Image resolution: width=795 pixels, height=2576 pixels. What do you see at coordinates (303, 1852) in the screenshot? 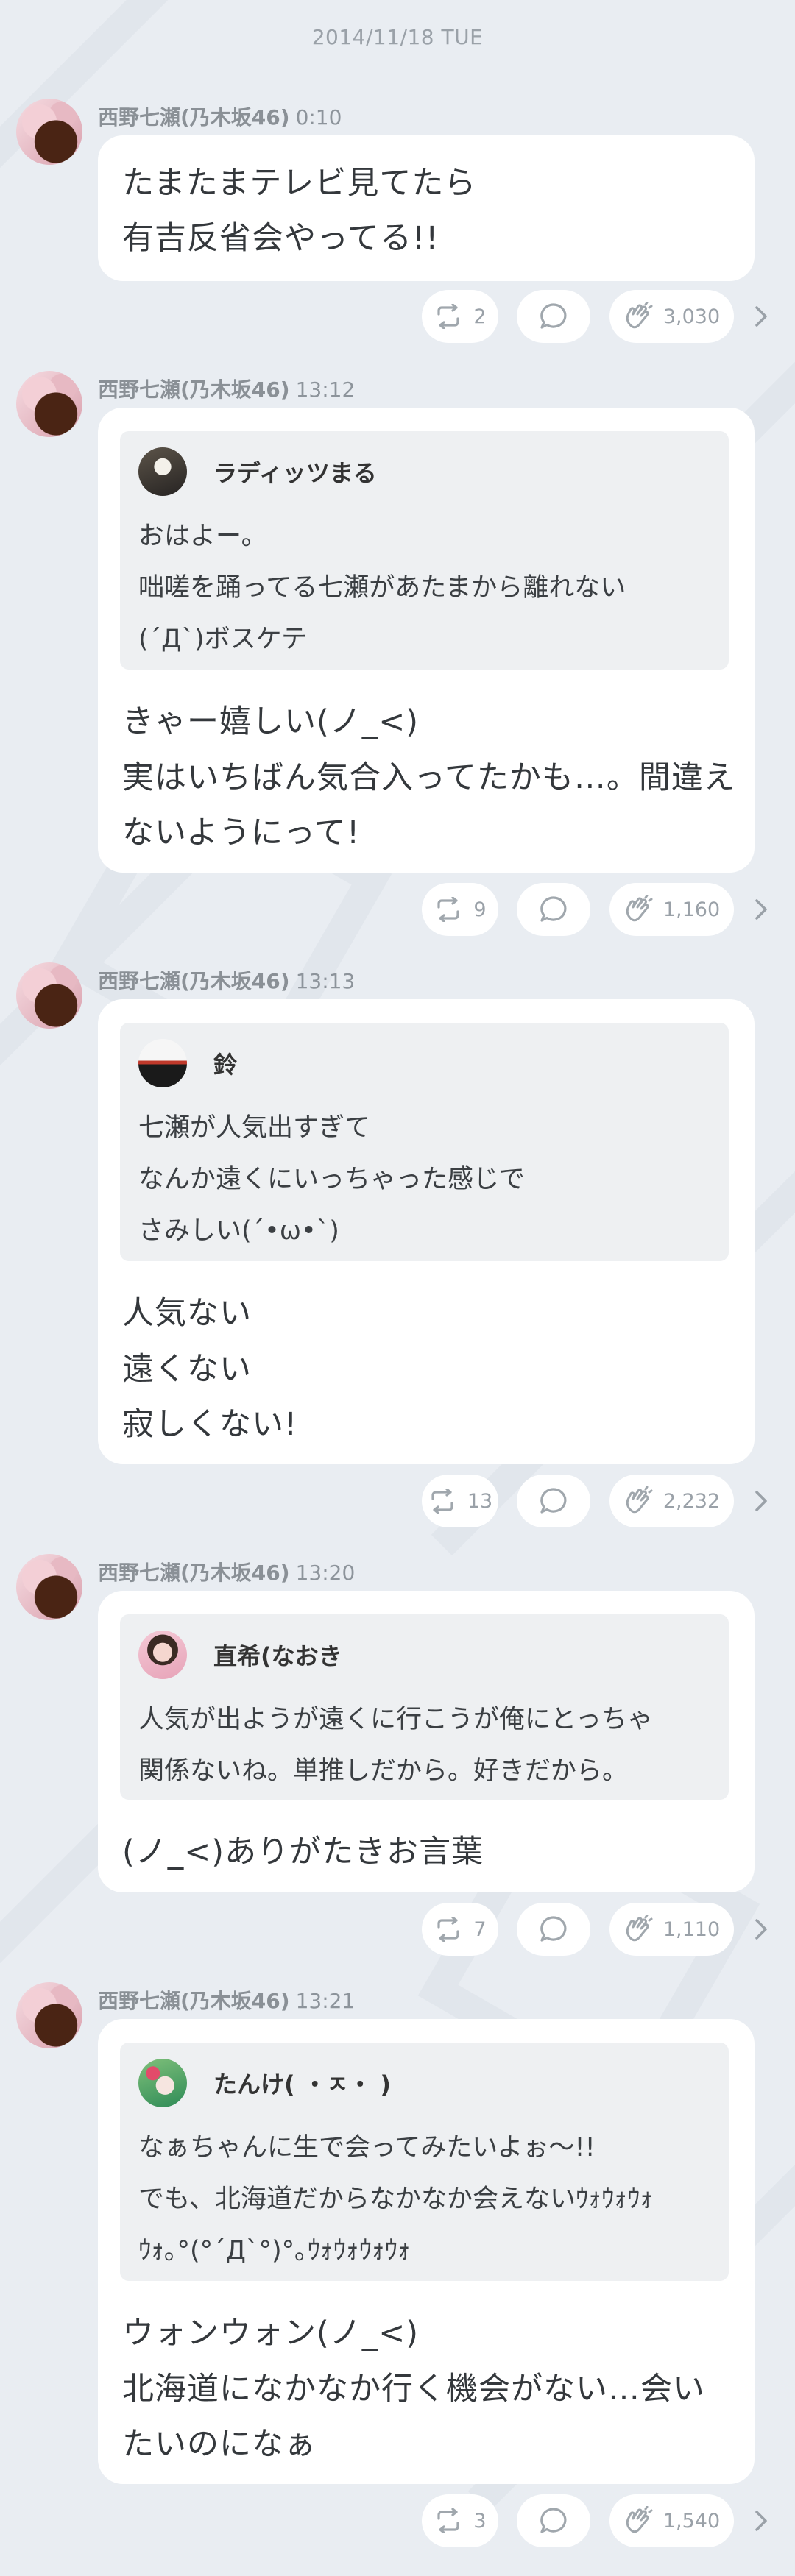
I see `message-line: (ノ_<)ありがたきお言葉` at bounding box center [303, 1852].